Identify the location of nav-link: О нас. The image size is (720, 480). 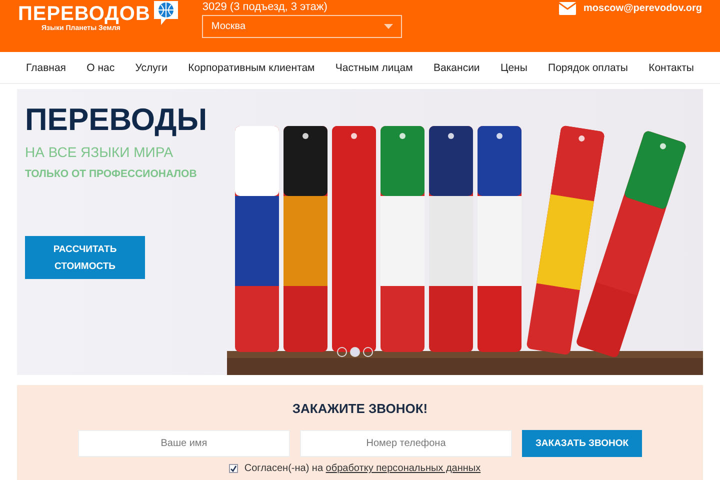
(100, 68).